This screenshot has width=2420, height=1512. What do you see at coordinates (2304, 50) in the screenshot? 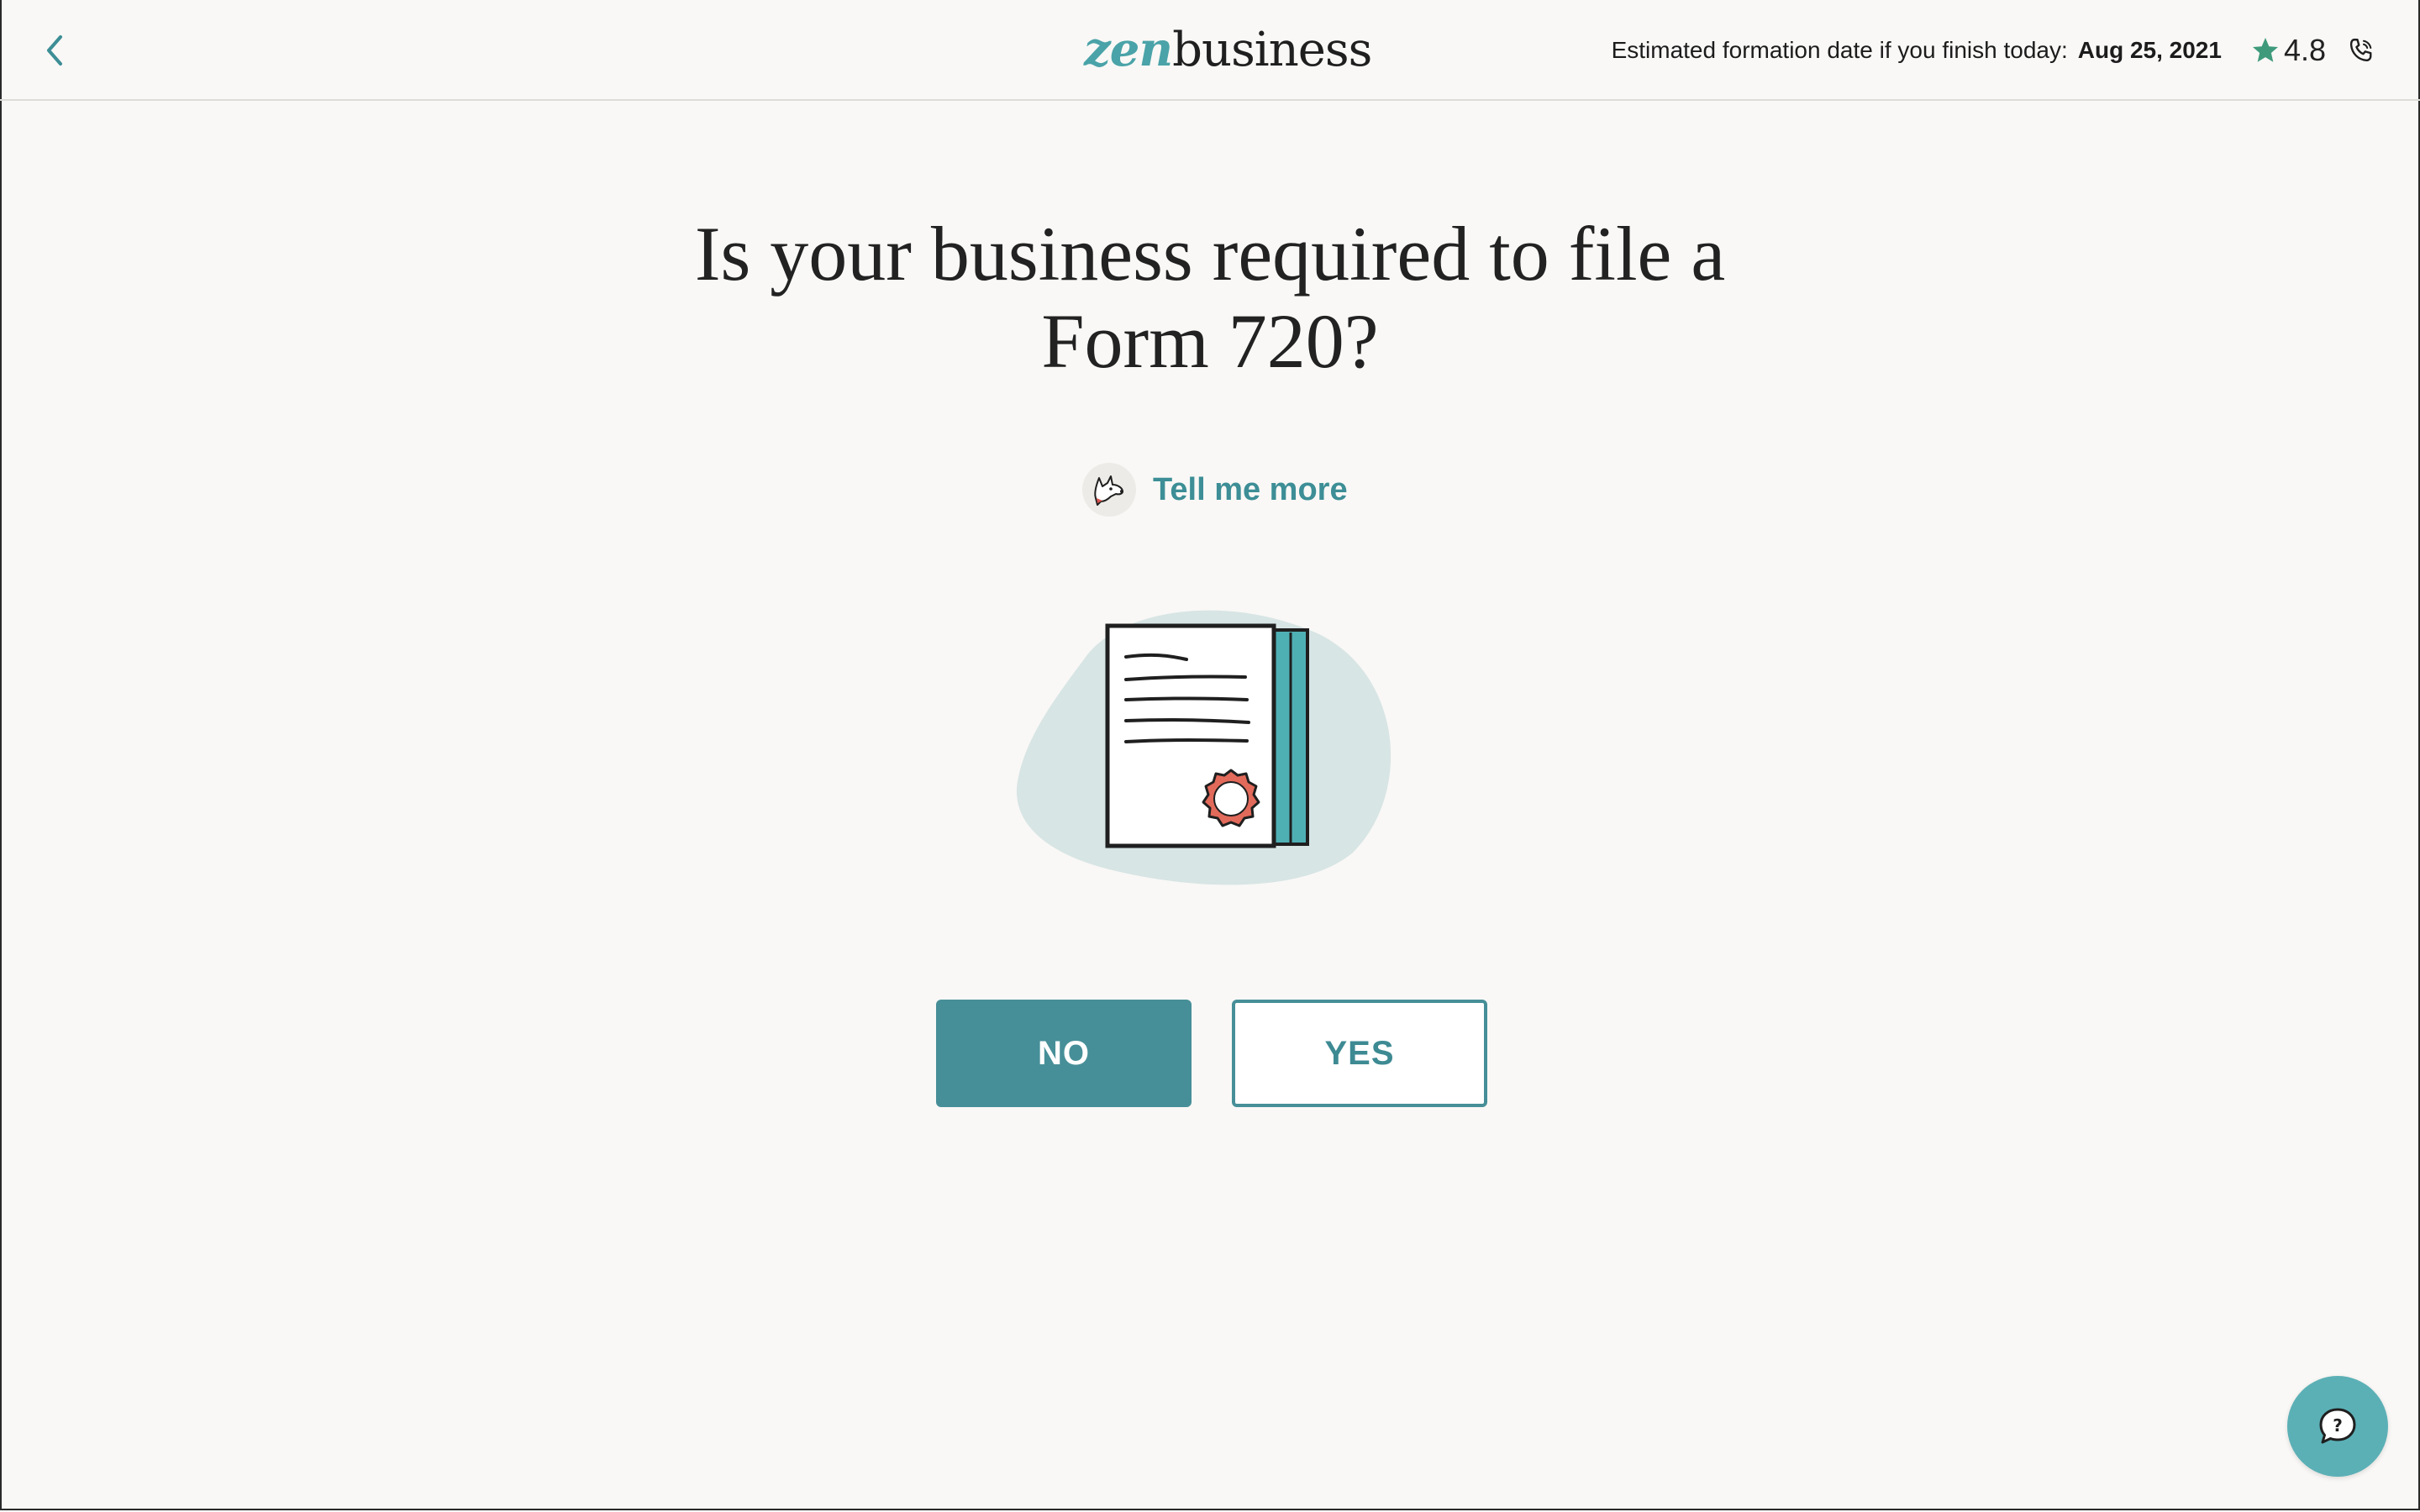
I see `rating-value: 4.8` at bounding box center [2304, 50].